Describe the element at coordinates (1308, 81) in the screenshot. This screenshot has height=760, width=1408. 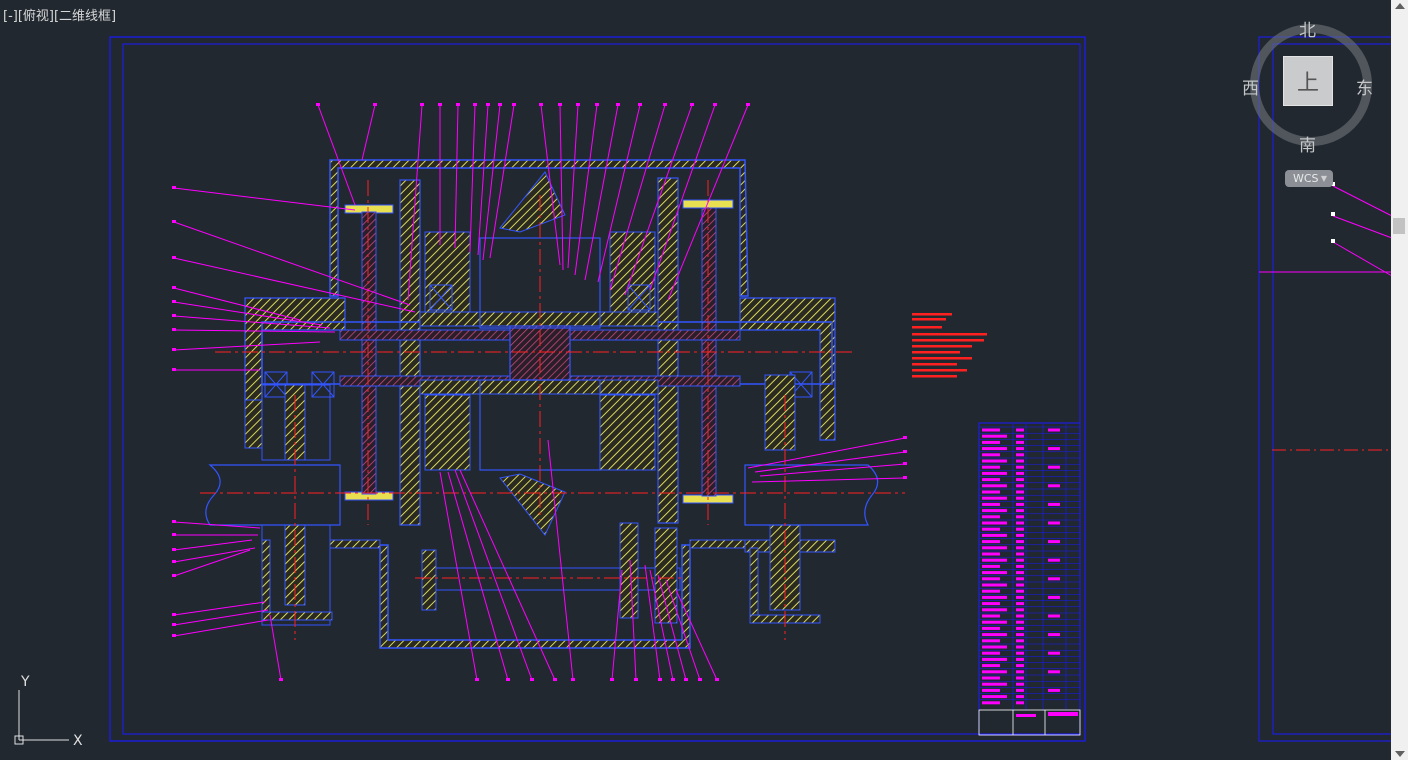
I see `viewcube-top-face: 上` at that location.